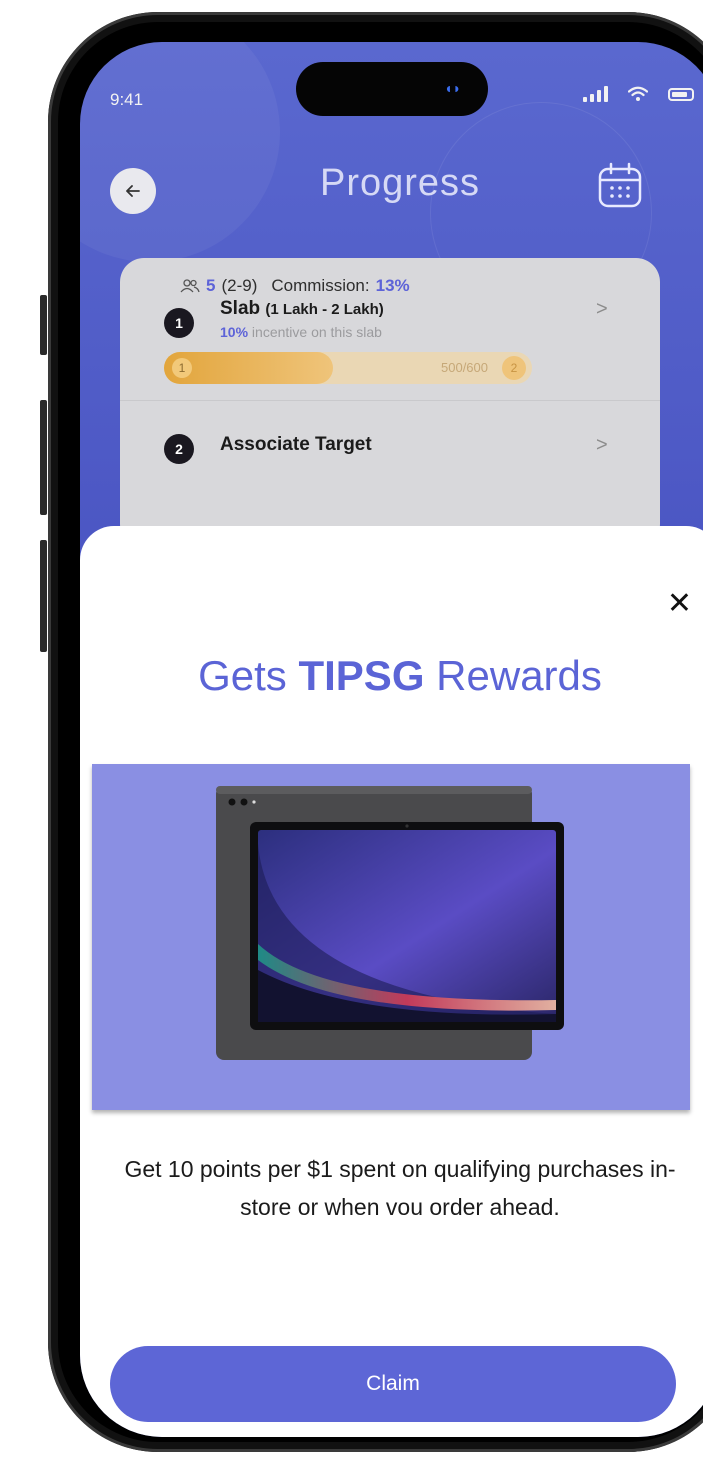 The height and width of the screenshot is (1457, 703). Describe the element at coordinates (393, 1384) in the screenshot. I see `claim-button: Claim` at that location.